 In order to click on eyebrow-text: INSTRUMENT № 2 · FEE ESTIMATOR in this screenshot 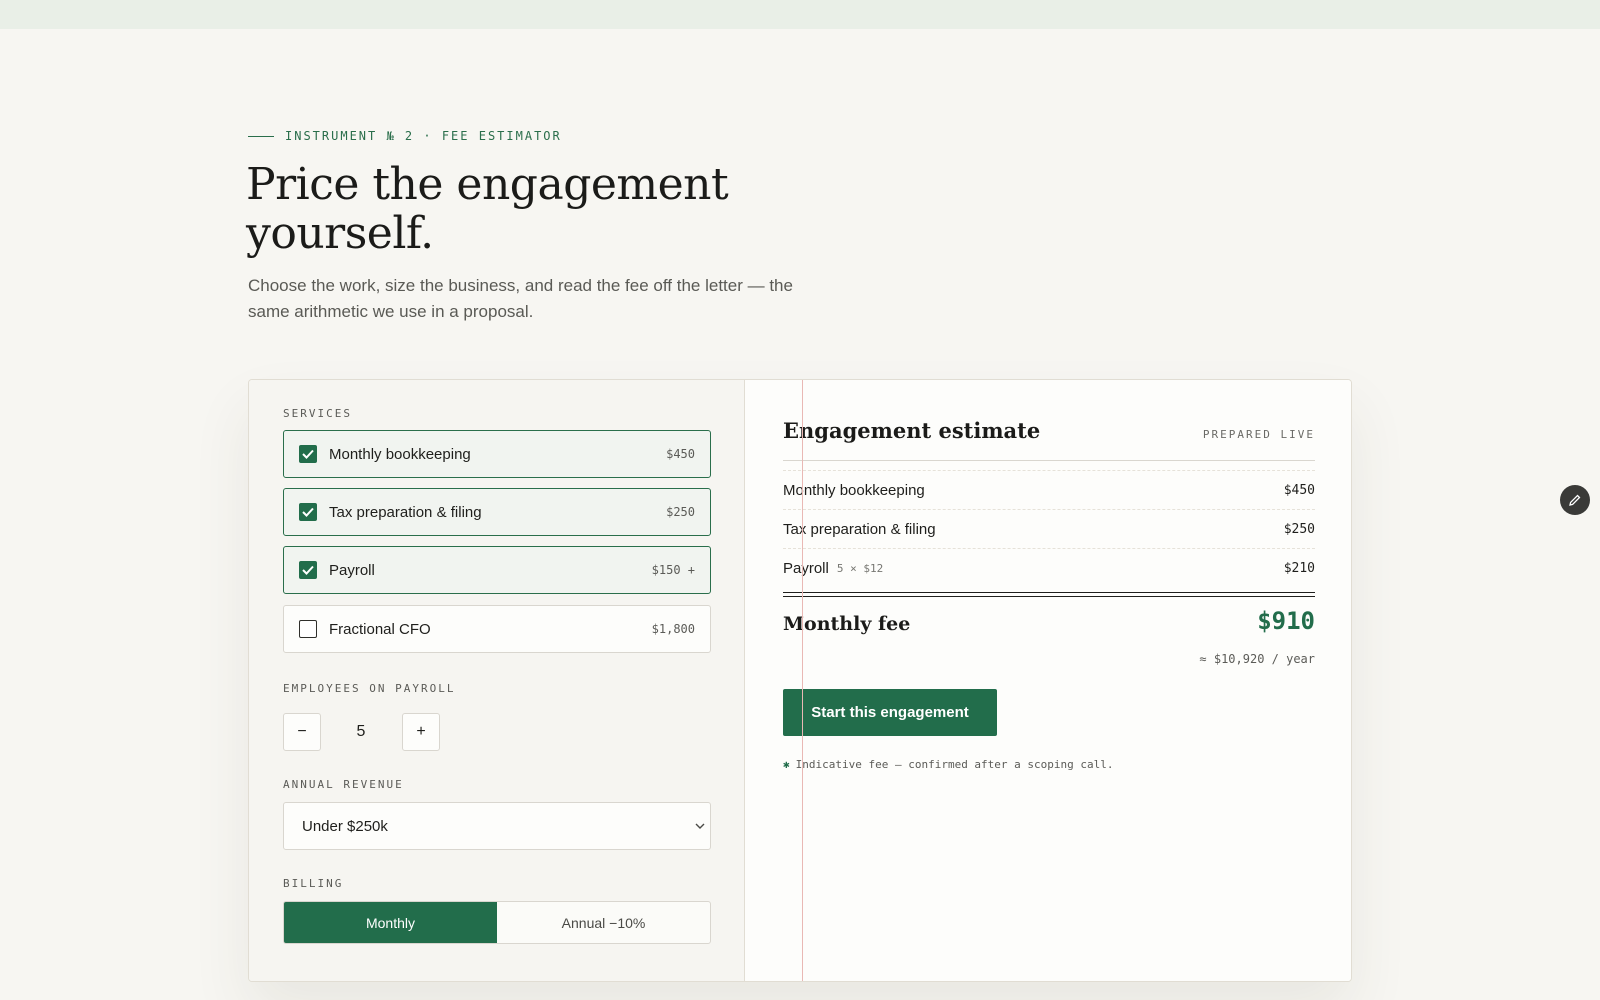, I will do `click(423, 136)`.